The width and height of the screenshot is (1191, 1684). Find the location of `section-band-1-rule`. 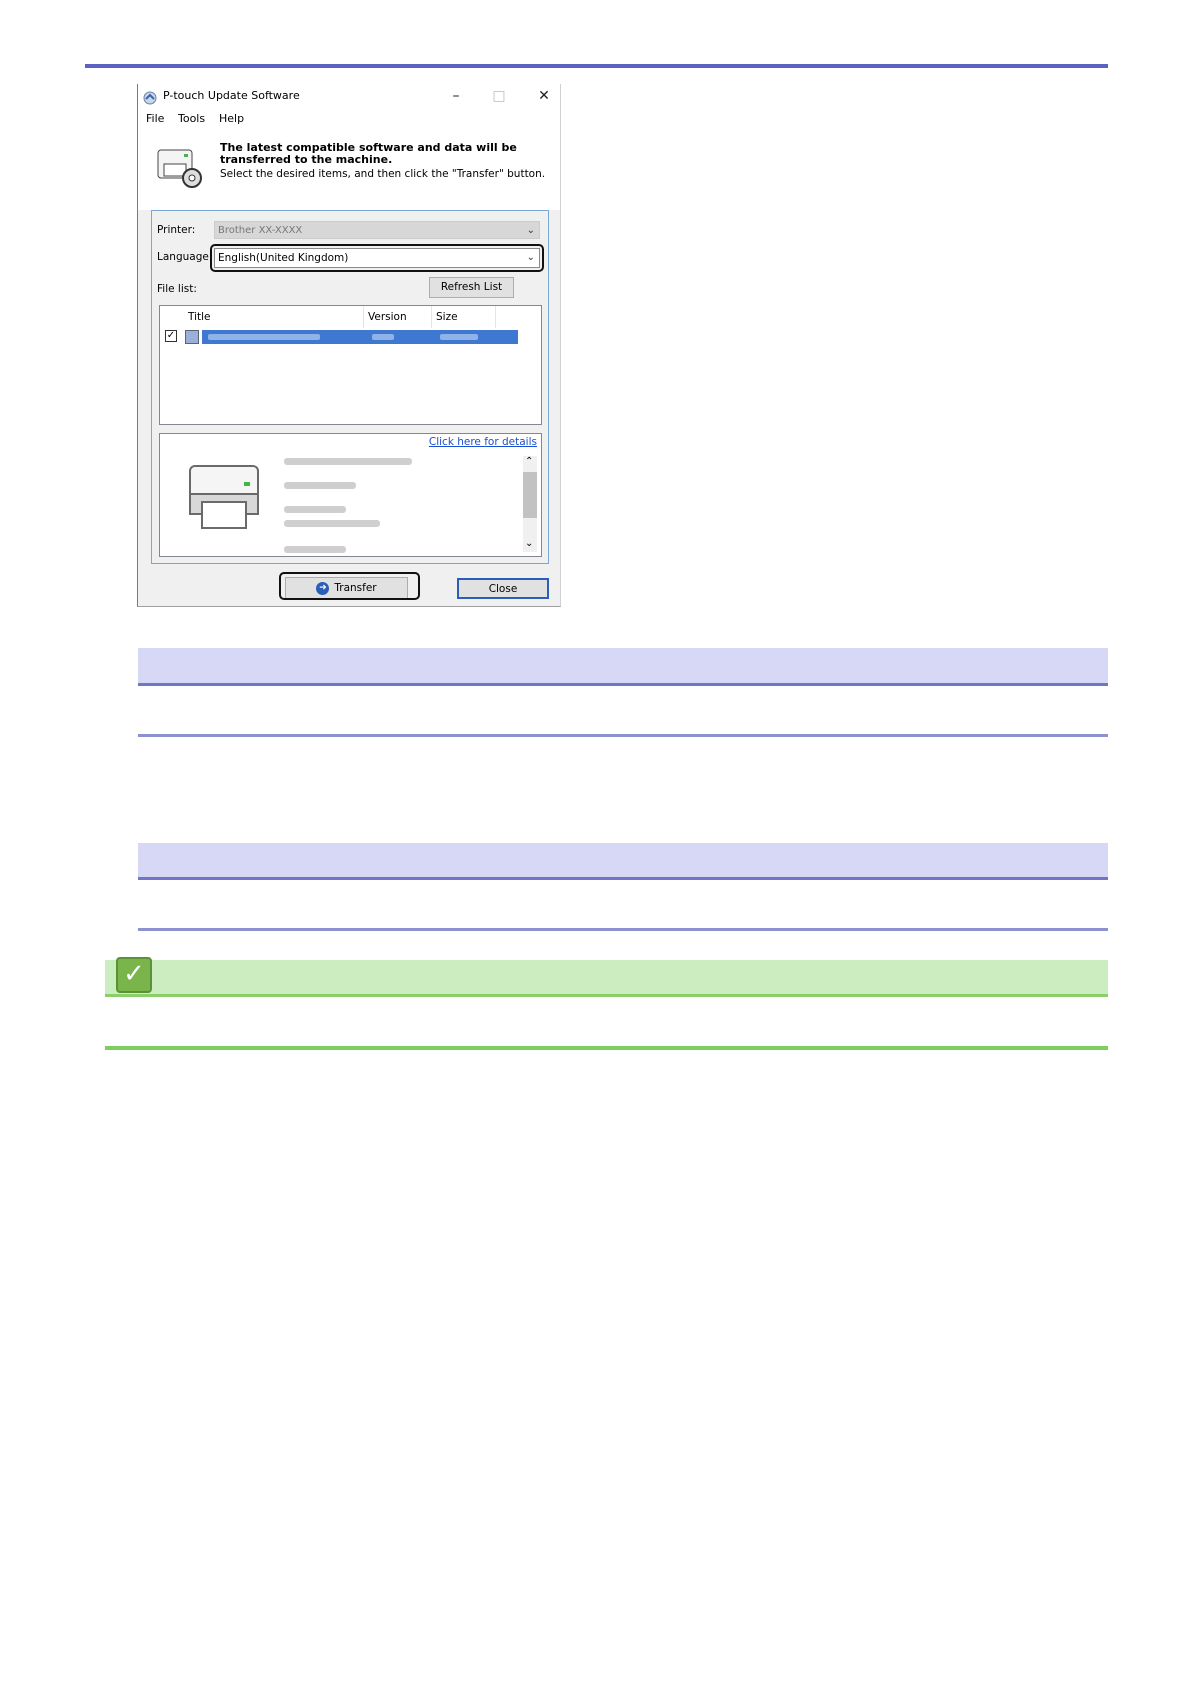

section-band-1-rule is located at coordinates (623, 684).